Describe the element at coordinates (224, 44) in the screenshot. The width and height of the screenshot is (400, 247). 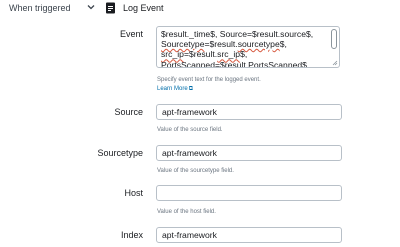
I see `event-line: Sourcetype=$result.sourcetype$,` at that location.